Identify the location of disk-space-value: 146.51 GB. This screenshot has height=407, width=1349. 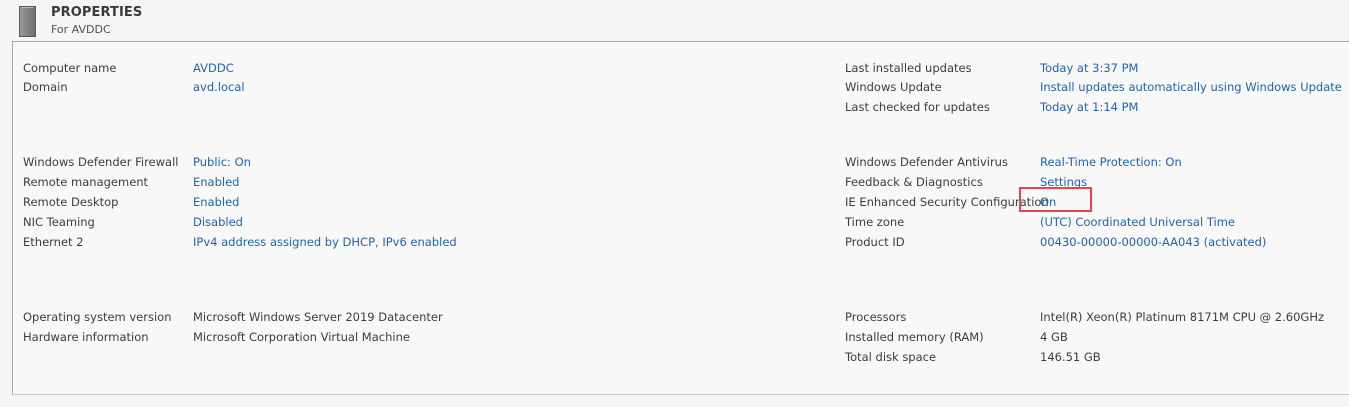
(1070, 357).